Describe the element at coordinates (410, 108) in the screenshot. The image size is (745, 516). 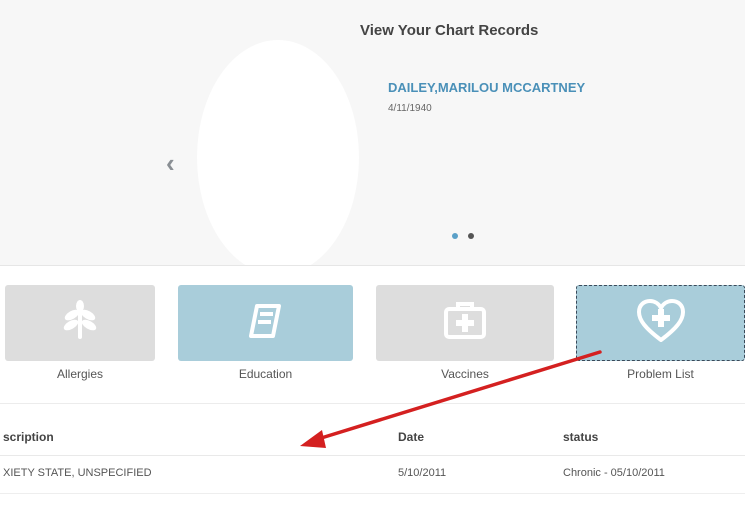
I see `patient-dob: 4/11/1940` at that location.